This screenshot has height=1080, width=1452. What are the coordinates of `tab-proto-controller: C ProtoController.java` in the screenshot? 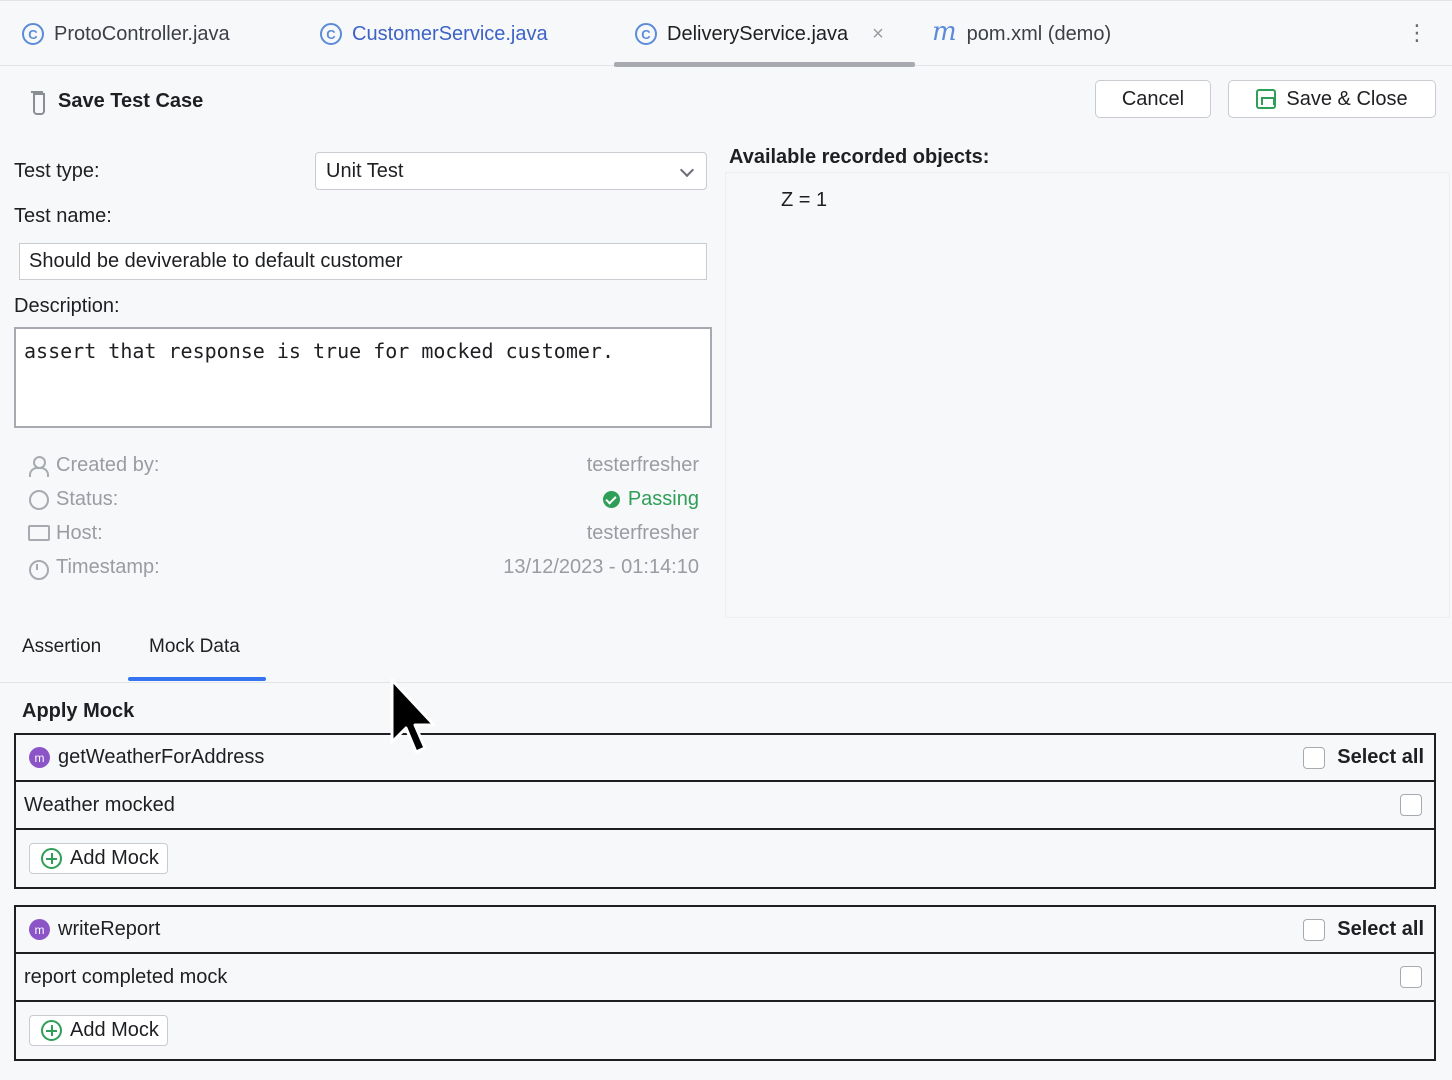 It's located at (126, 34).